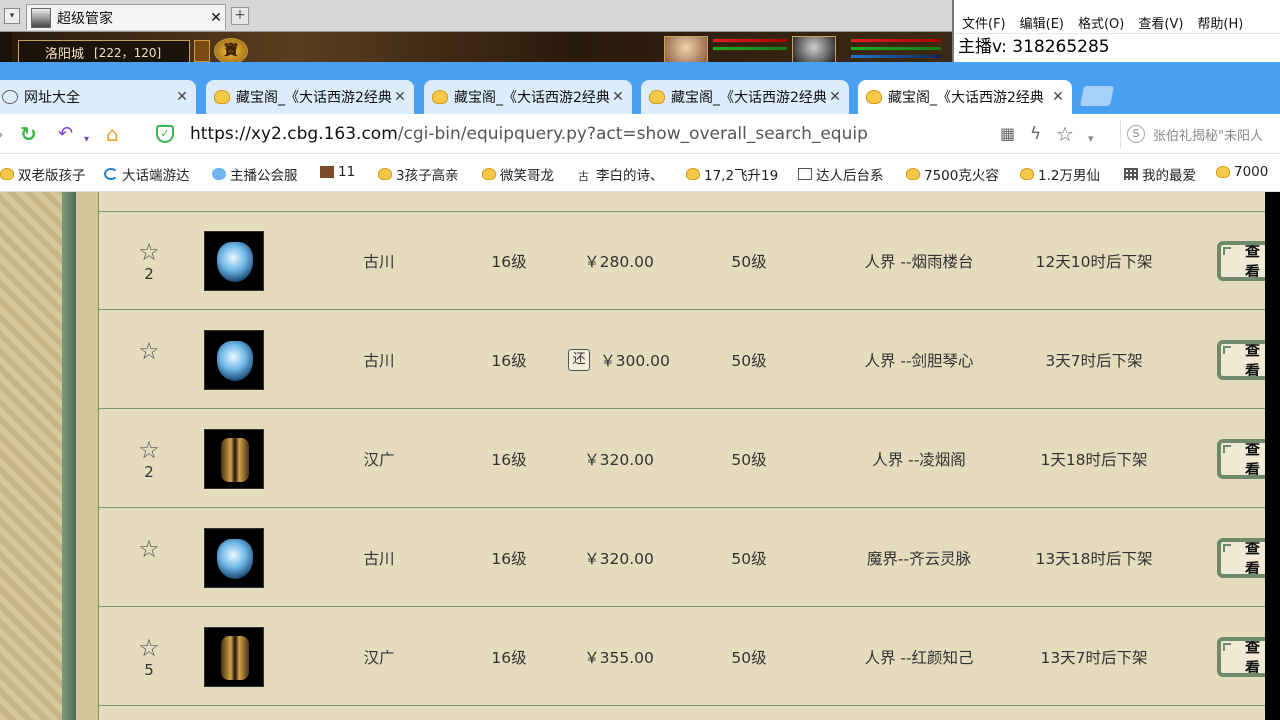 Image resolution: width=1280 pixels, height=720 pixels. What do you see at coordinates (750, 40) in the screenshot?
I see `hp-bar` at bounding box center [750, 40].